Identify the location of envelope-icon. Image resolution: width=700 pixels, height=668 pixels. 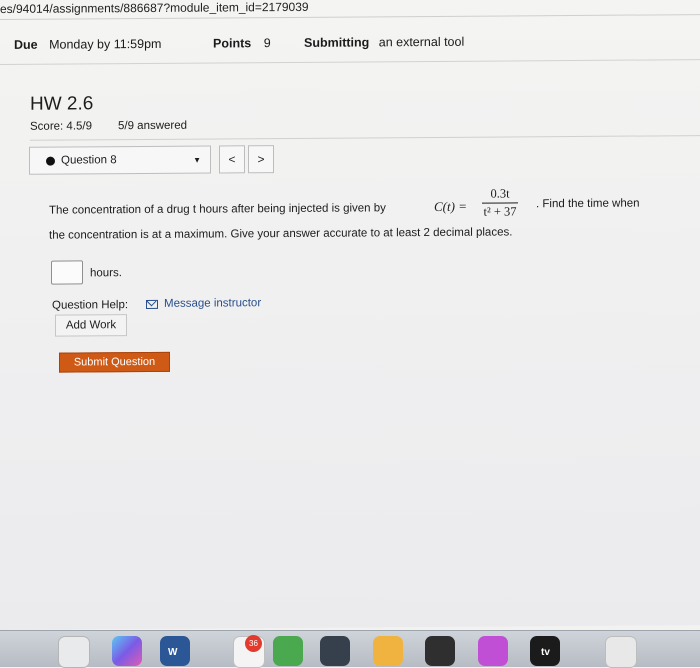
(152, 304).